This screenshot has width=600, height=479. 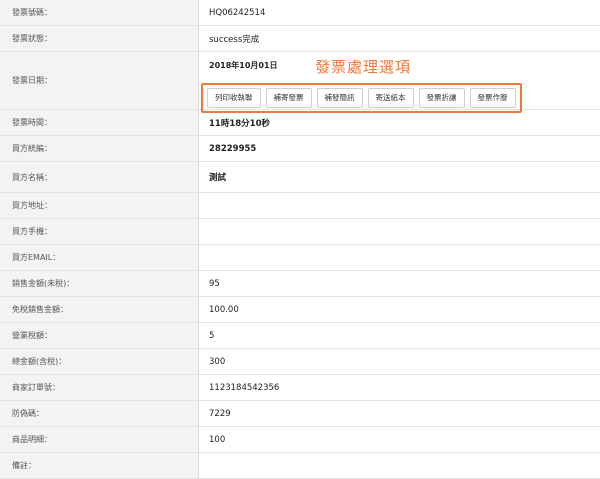 I want to click on field-label: 買方EMAIL：, so click(x=99, y=257).